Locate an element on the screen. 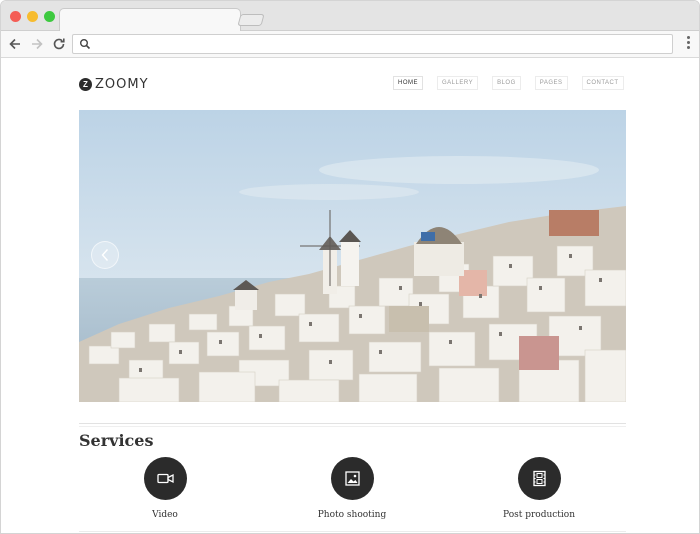 This screenshot has width=700, height=534. photo-icon is located at coordinates (352, 478).